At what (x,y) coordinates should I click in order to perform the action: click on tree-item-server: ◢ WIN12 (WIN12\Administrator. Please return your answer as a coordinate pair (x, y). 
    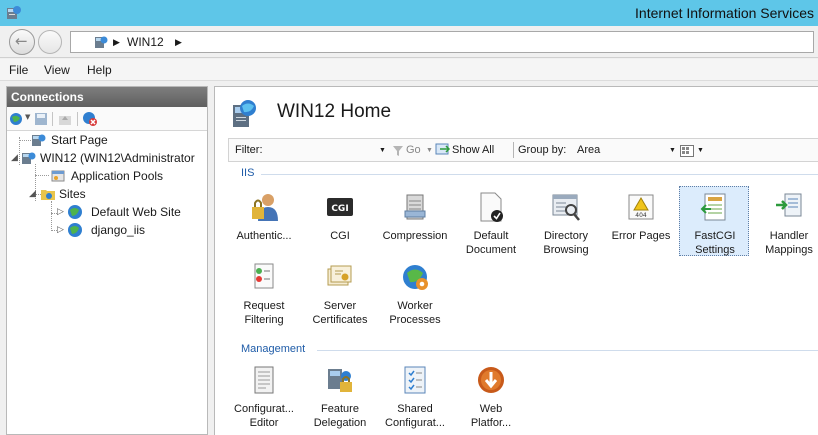
    Looking at the image, I should click on (107, 158).